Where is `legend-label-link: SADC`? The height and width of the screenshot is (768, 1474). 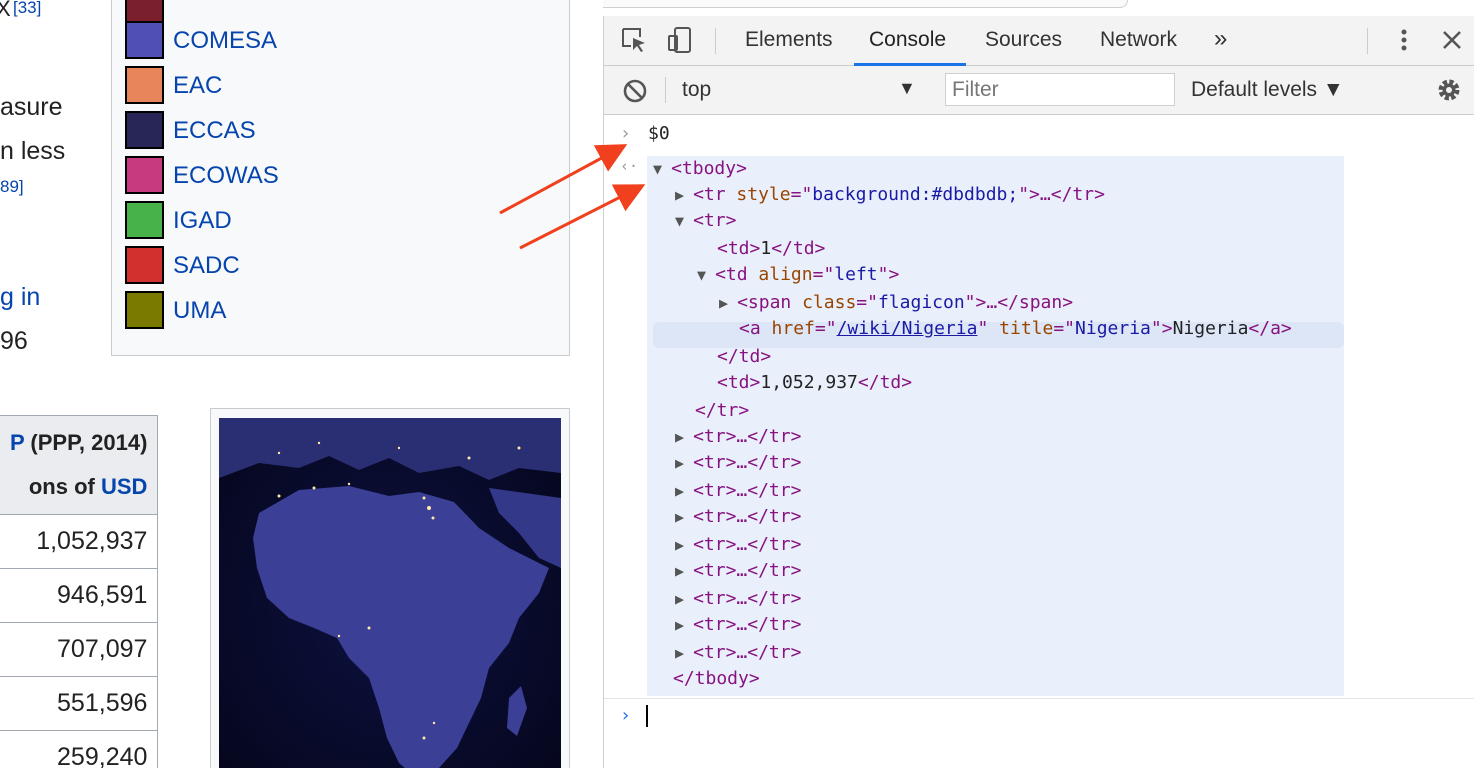 legend-label-link: SADC is located at coordinates (206, 266).